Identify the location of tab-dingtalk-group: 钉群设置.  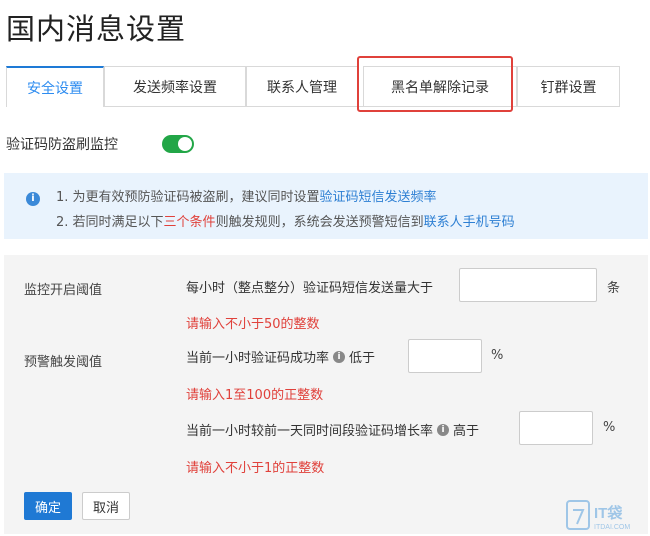
(568, 86).